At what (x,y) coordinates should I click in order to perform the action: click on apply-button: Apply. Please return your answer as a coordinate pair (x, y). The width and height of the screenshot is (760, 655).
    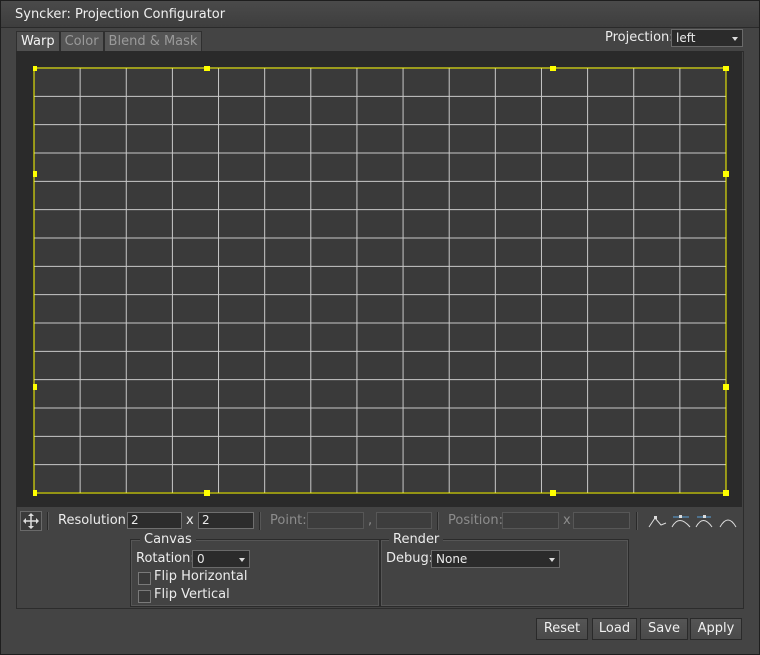
    Looking at the image, I should click on (716, 629).